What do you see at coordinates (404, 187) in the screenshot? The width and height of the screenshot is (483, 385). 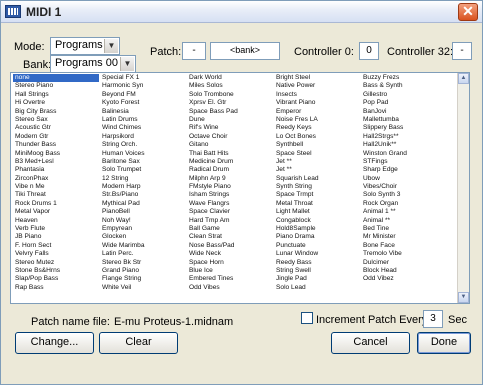 I see `program-item: Vibes/Choir` at bounding box center [404, 187].